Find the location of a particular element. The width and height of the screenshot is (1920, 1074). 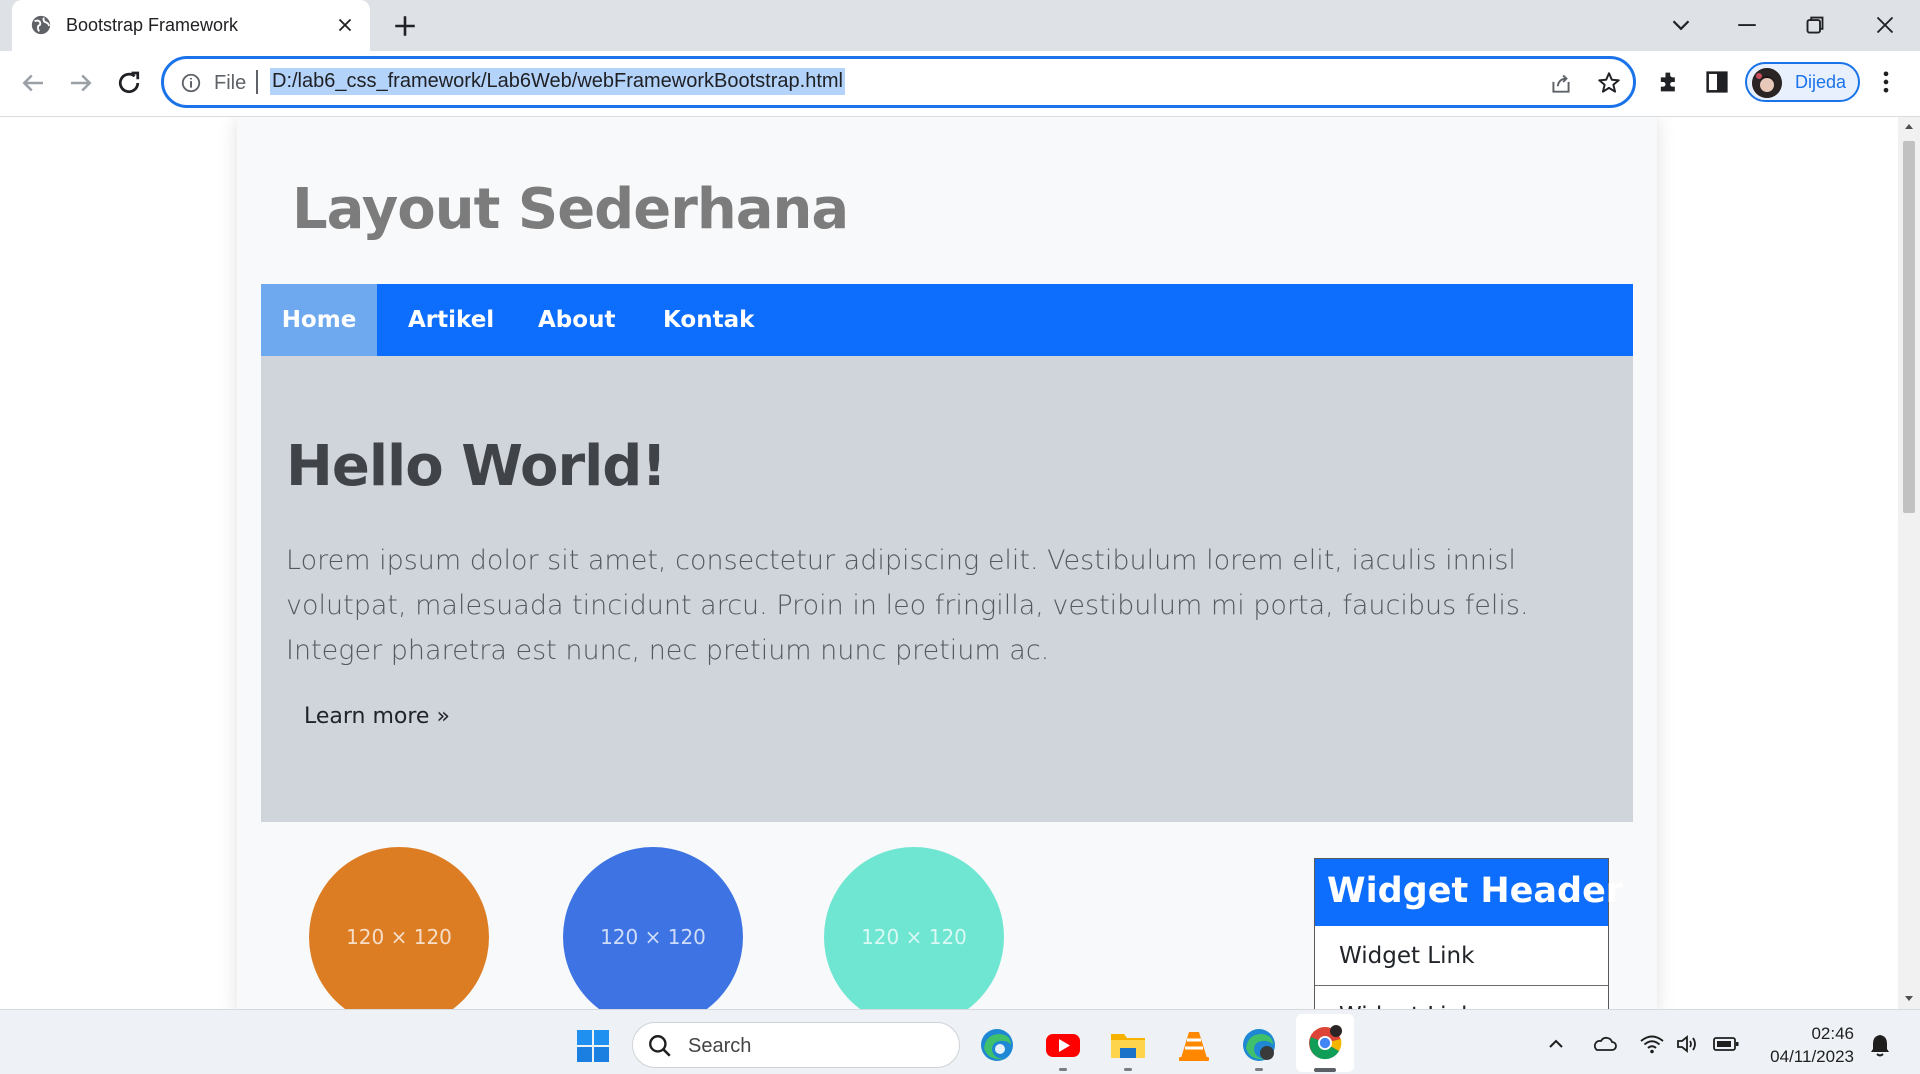

nav-about: About is located at coordinates (576, 320).